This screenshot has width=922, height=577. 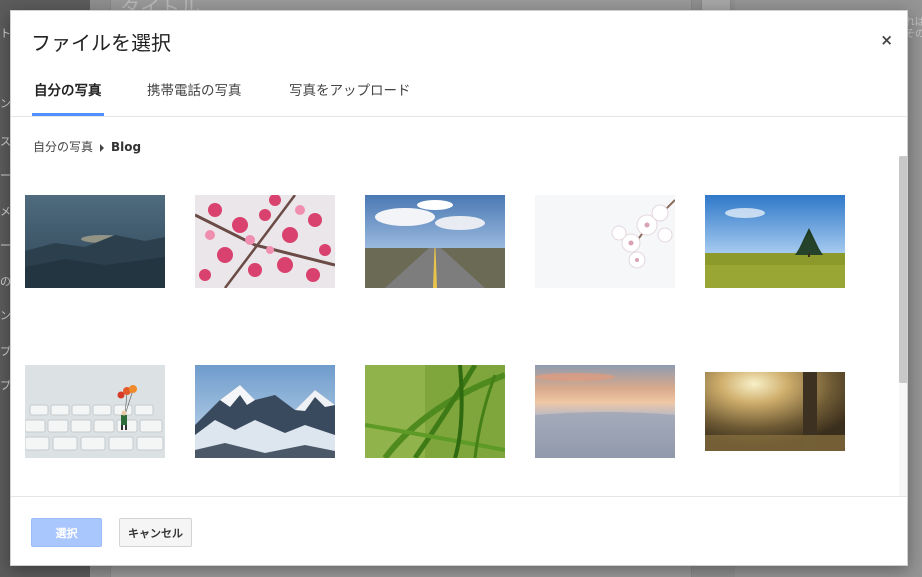 I want to click on green-grass-image, so click(x=435, y=411).